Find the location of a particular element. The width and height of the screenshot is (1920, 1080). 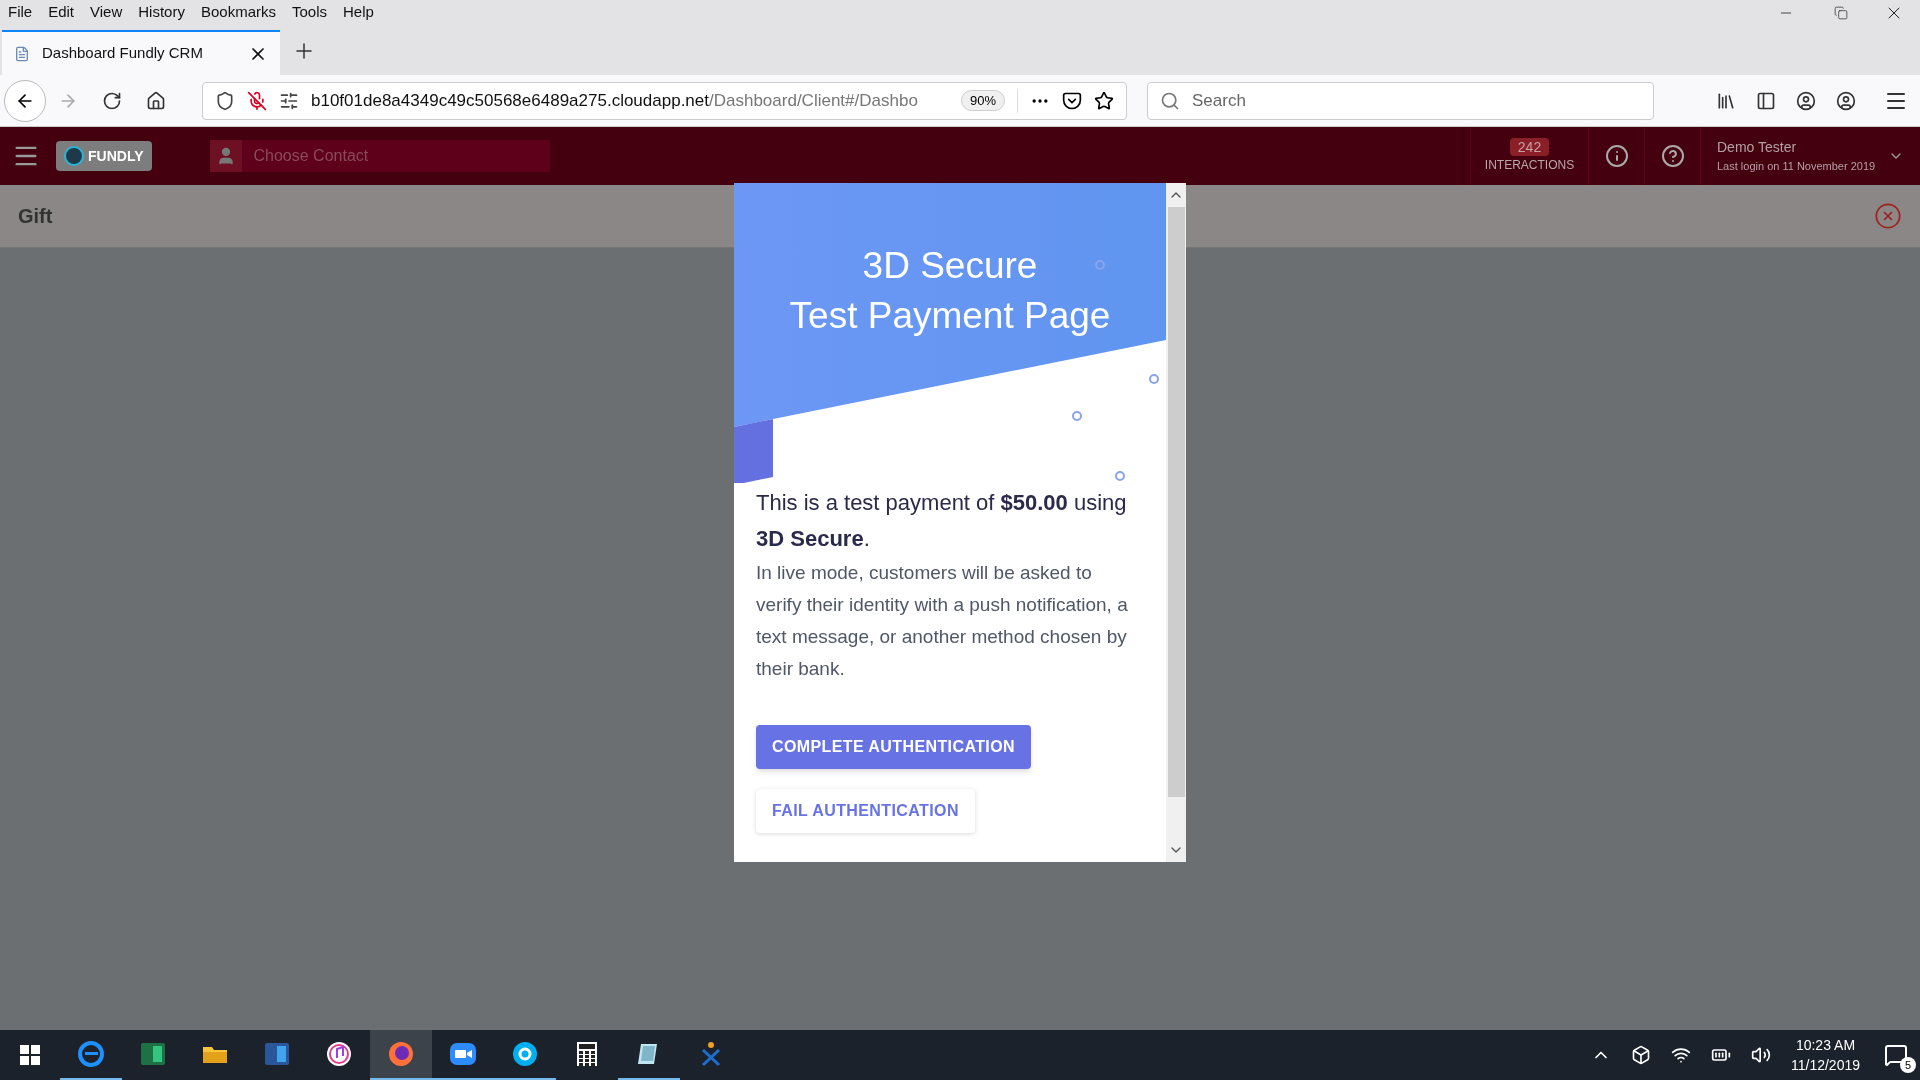

zoom-level: 90% is located at coordinates (982, 100).